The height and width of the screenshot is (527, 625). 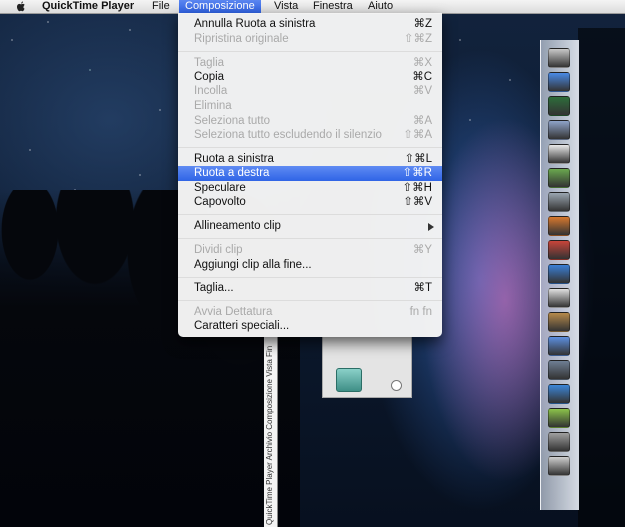 What do you see at coordinates (241, 39) in the screenshot?
I see `menu-item-label: Ripristina originale` at bounding box center [241, 39].